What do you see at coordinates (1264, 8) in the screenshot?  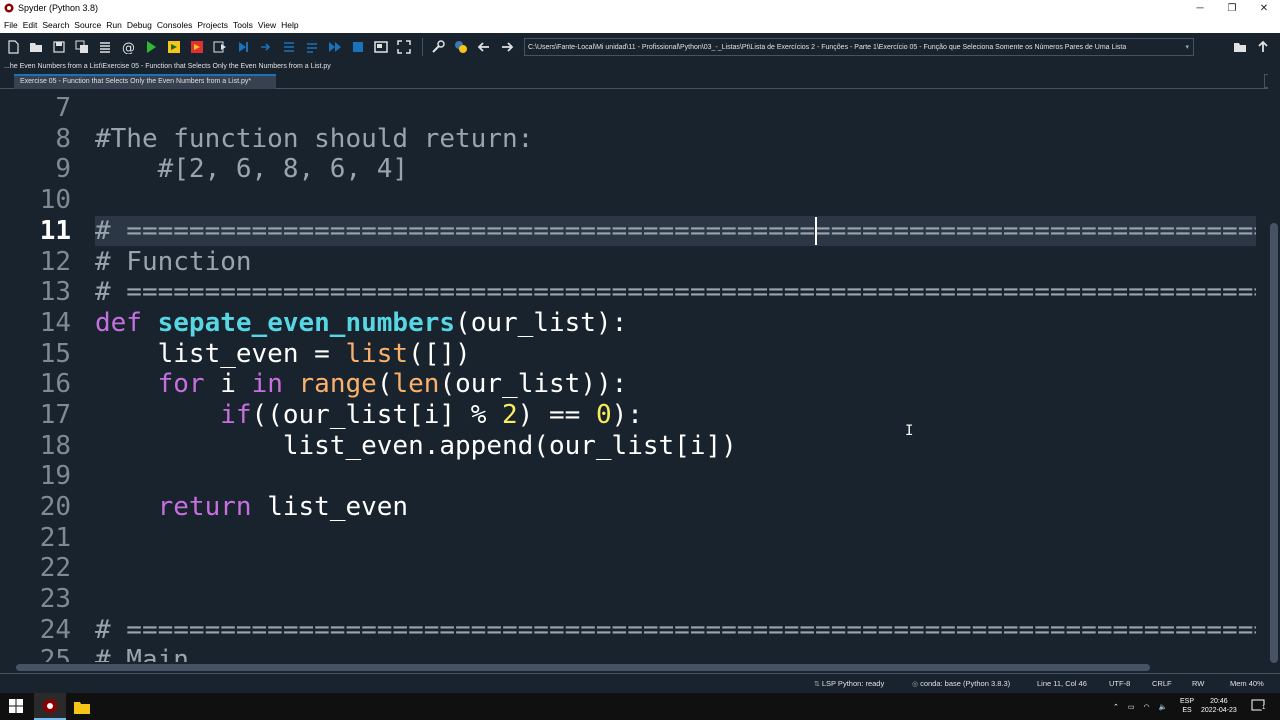 I see `close-button: ✕` at bounding box center [1264, 8].